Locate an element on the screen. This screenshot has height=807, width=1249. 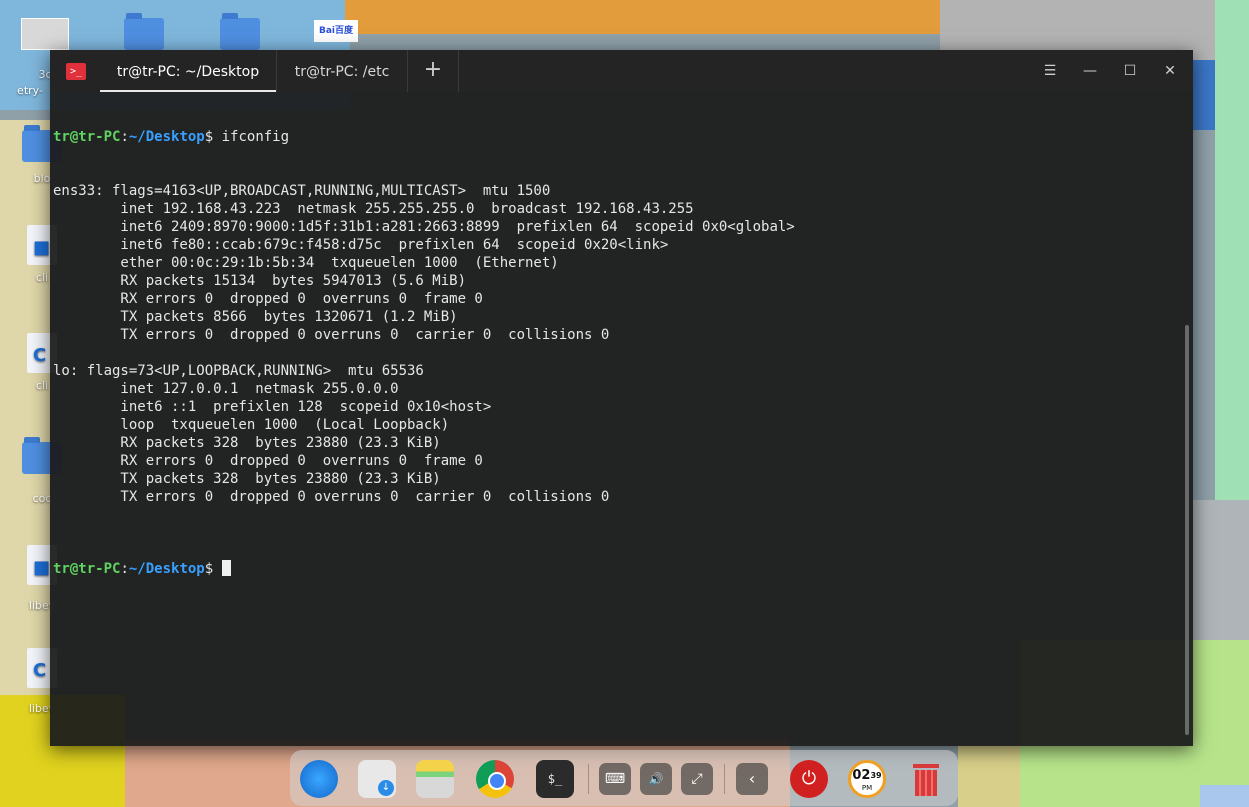
app-store-icon: ↓ is located at coordinates (377, 779).